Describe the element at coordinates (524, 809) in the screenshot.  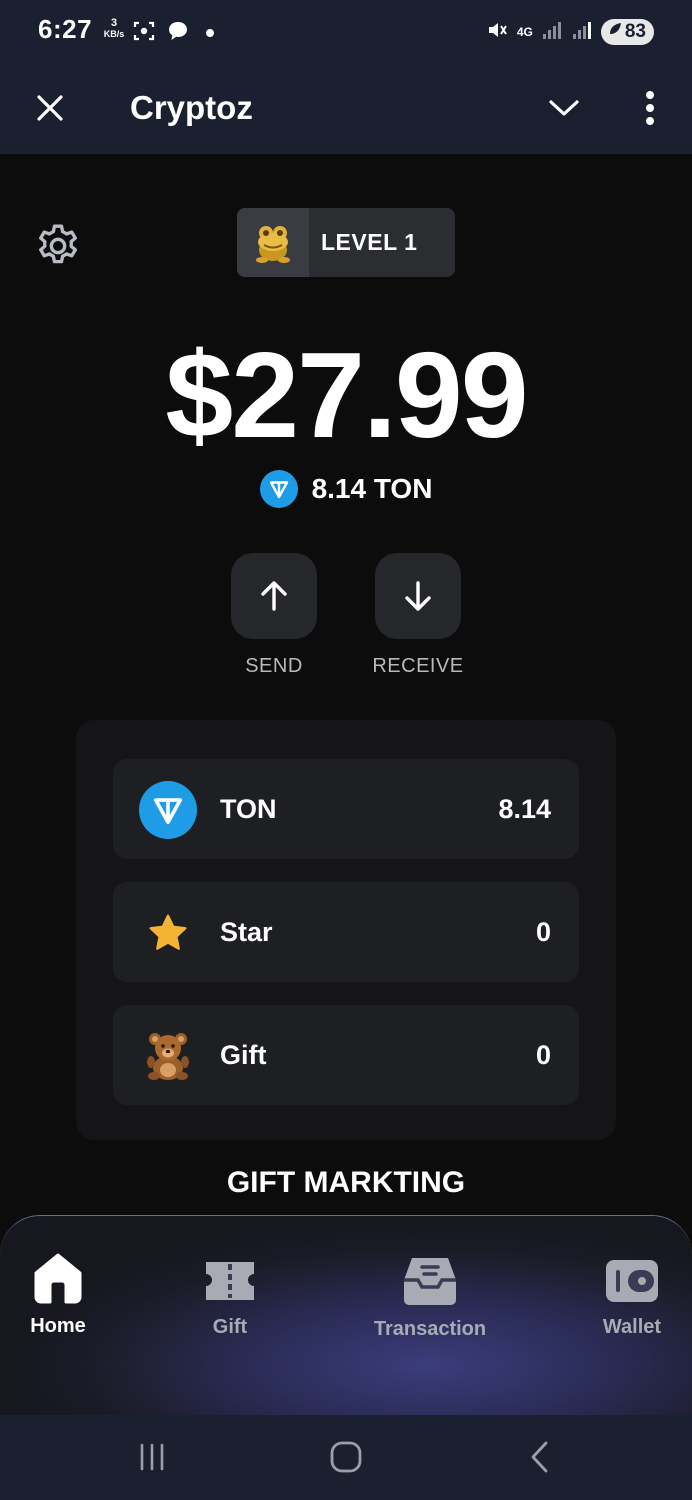
I see `asset-value: 8.14` at that location.